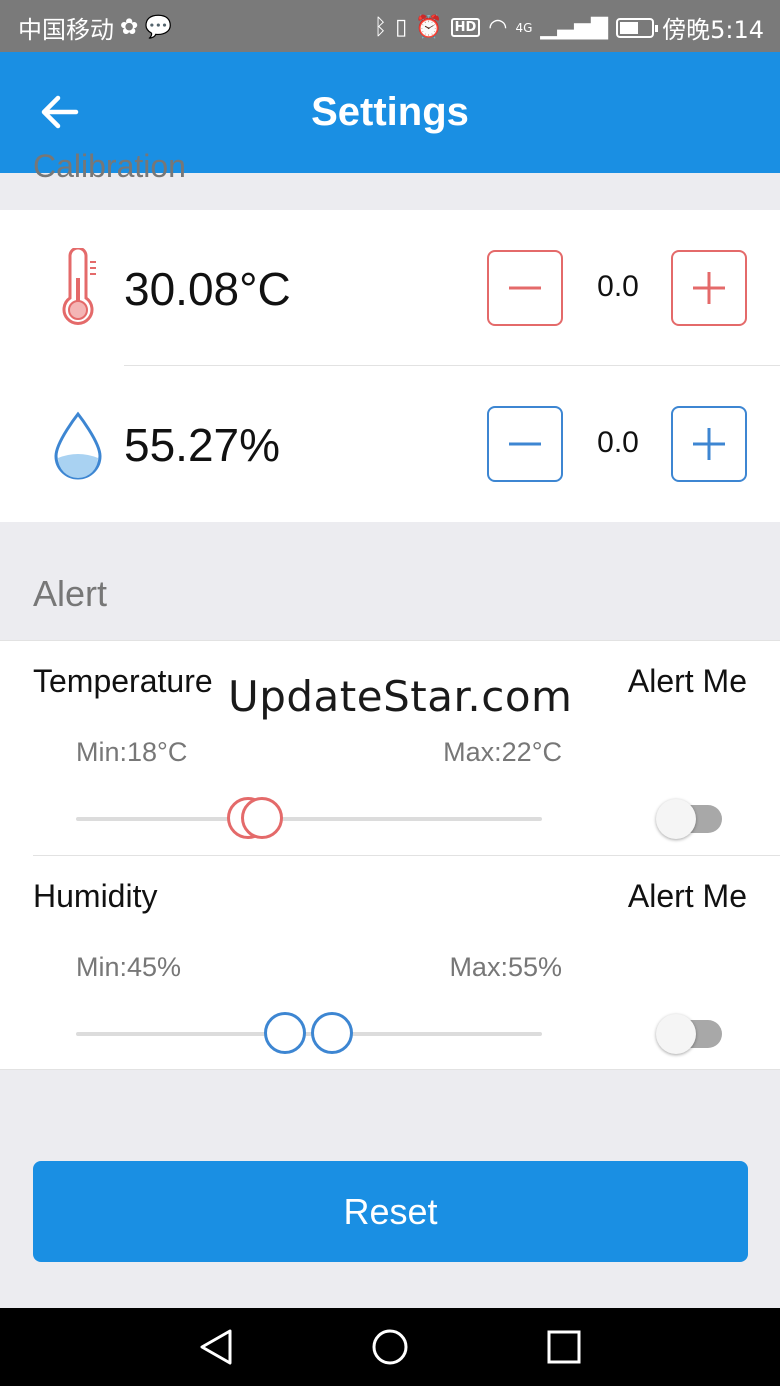  I want to click on temperature-decrease-button, so click(525, 288).